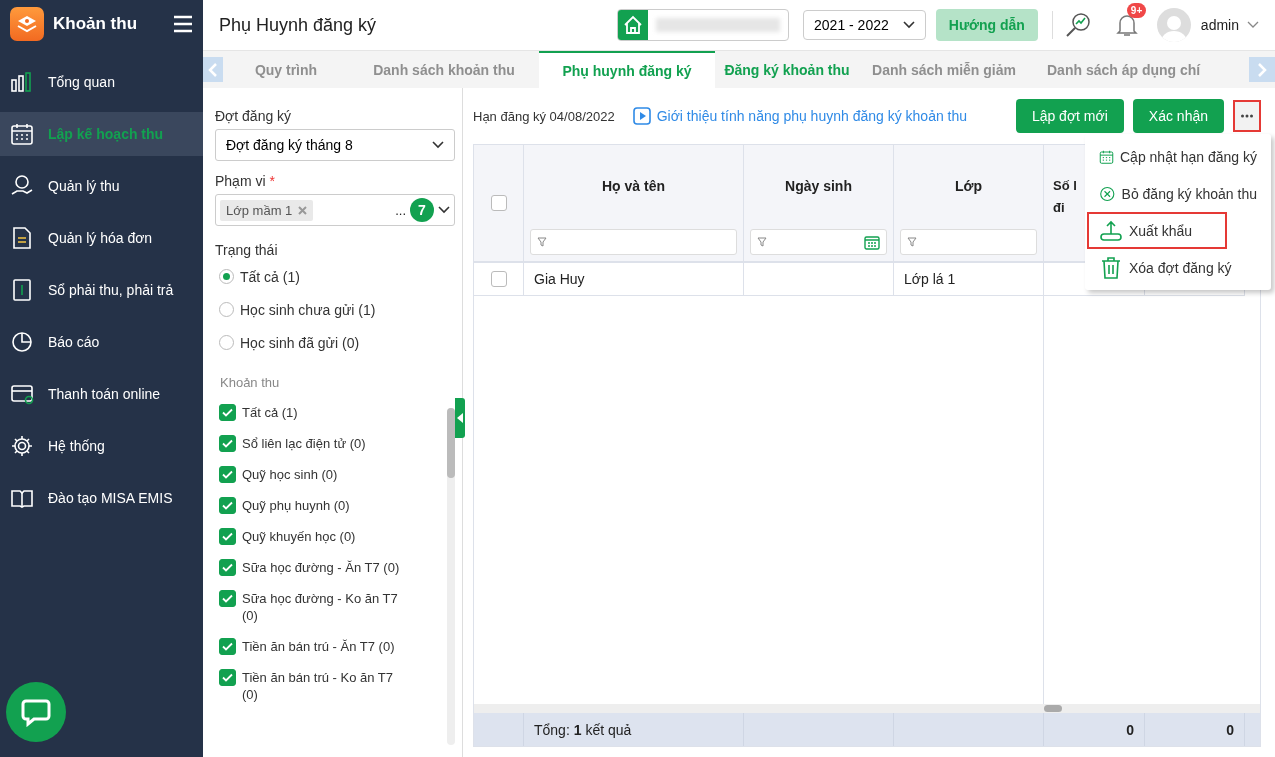  Describe the element at coordinates (968, 186) in the screenshot. I see `column-header: Lớp` at that location.